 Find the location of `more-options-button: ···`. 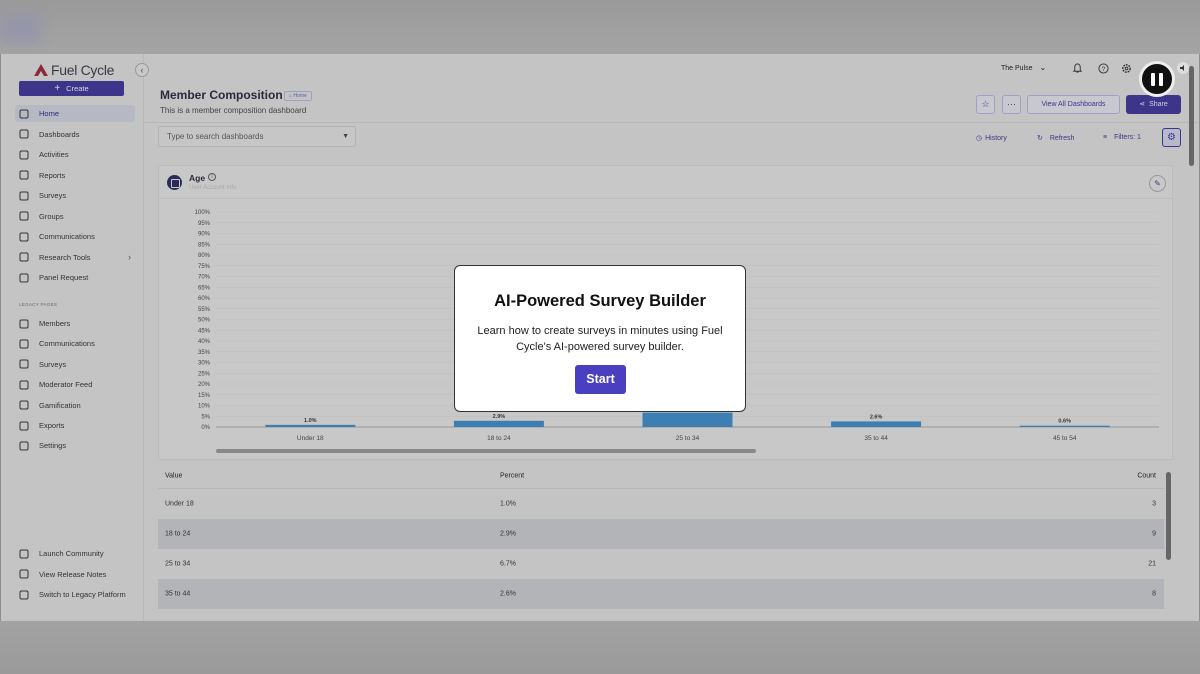

more-options-button: ··· is located at coordinates (1011, 104).